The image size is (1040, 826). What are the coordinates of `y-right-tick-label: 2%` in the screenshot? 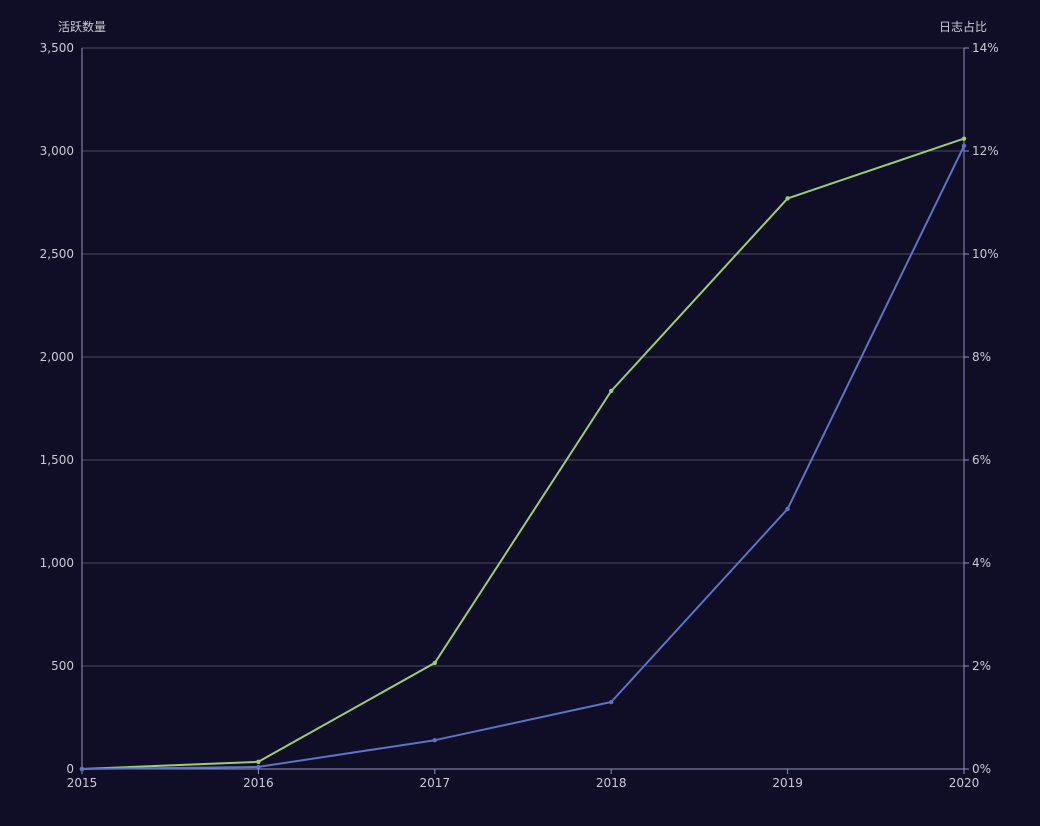 It's located at (981, 666).